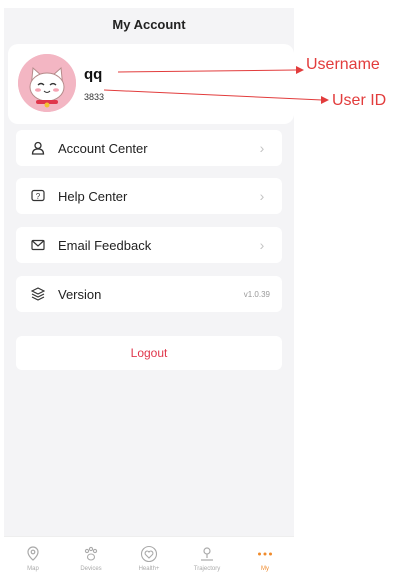 This screenshot has width=398, height=578. What do you see at coordinates (343, 64) in the screenshot?
I see `annotation-username: Username` at bounding box center [343, 64].